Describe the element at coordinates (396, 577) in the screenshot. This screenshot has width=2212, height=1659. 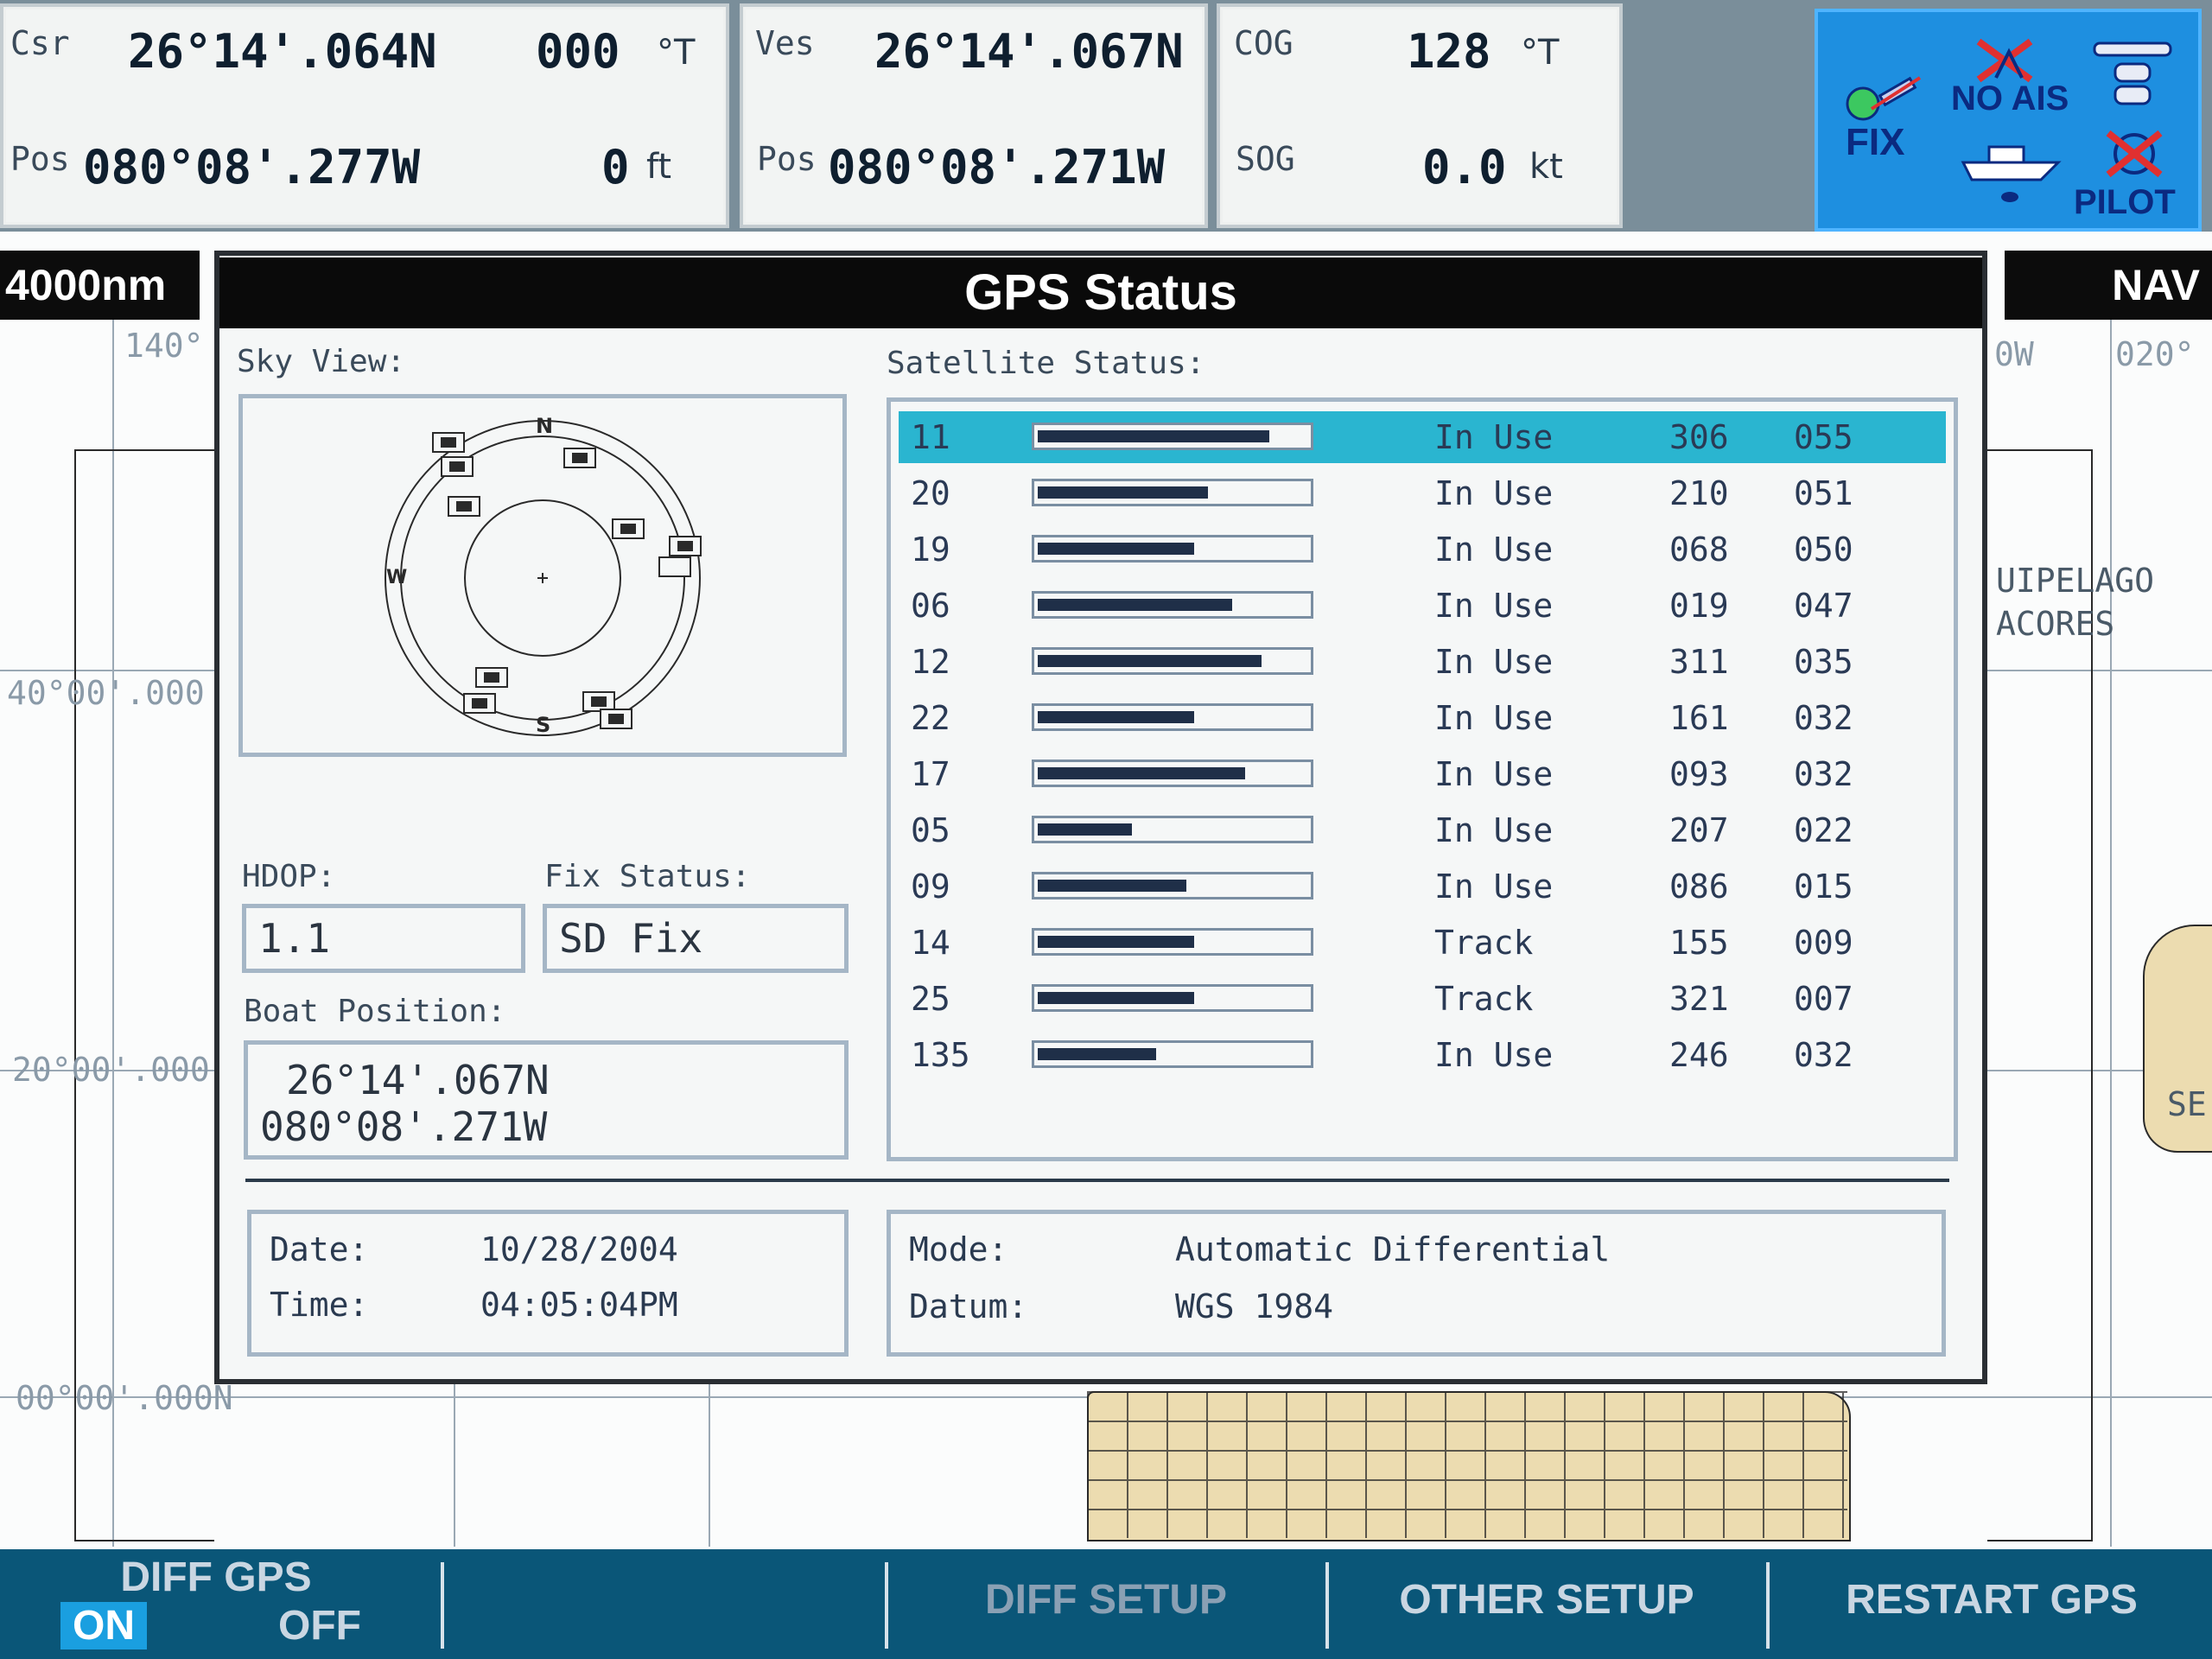
I see `sky-west-label: W` at that location.